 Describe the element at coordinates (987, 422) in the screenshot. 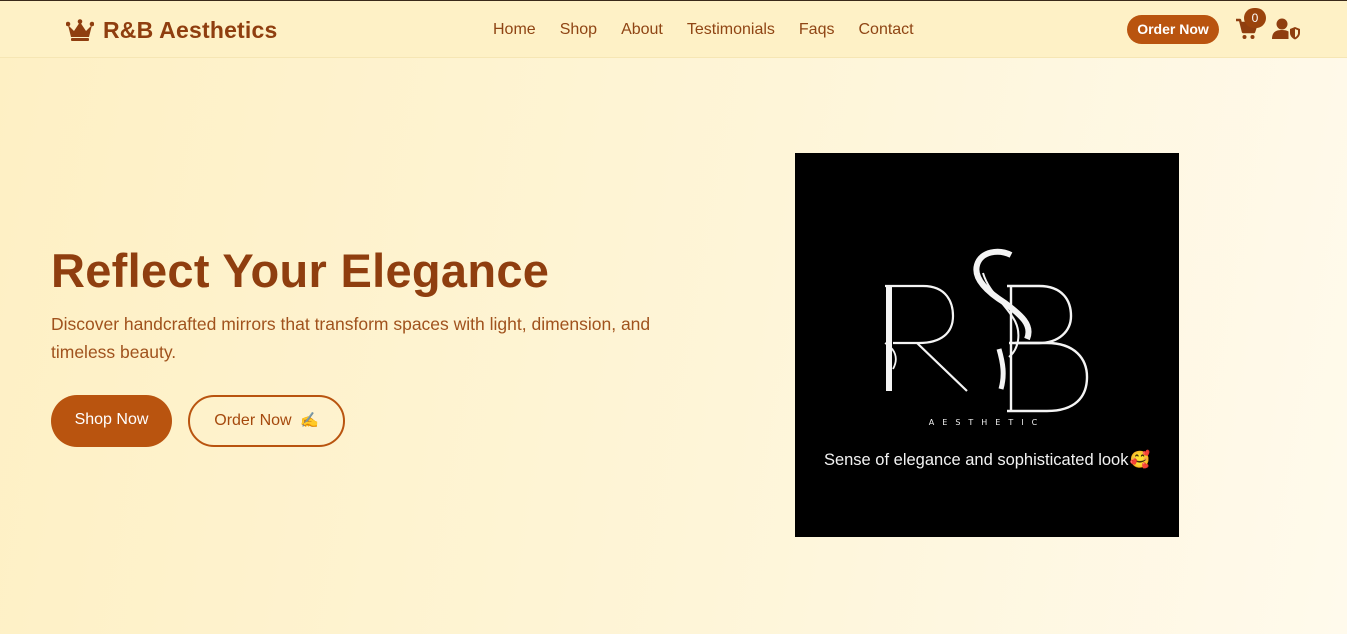

I see `logo-subtext: AESTHETIC` at that location.